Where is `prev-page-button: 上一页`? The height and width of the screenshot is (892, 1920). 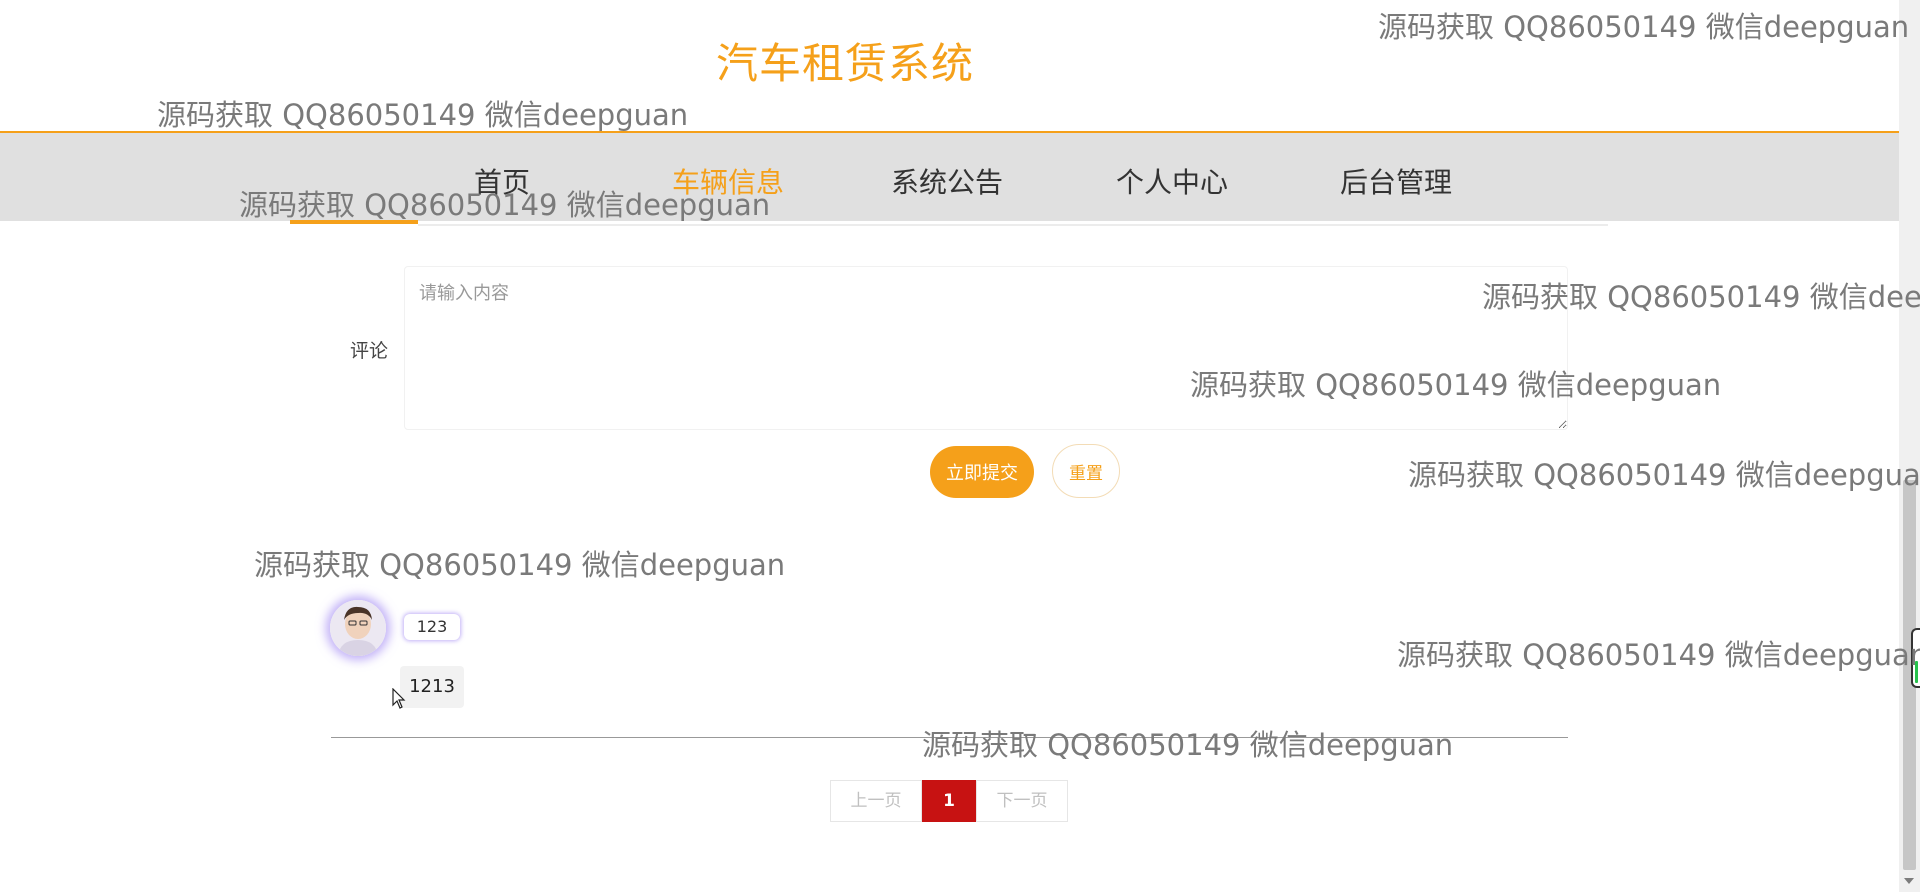
prev-page-button: 上一页 is located at coordinates (876, 801).